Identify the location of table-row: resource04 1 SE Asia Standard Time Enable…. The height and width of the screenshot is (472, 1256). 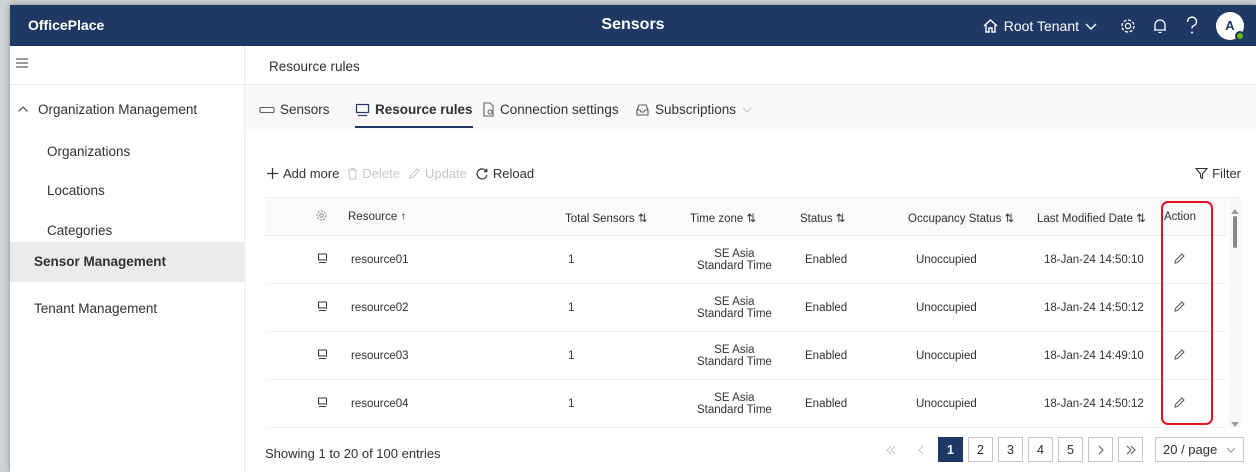
(746, 404).